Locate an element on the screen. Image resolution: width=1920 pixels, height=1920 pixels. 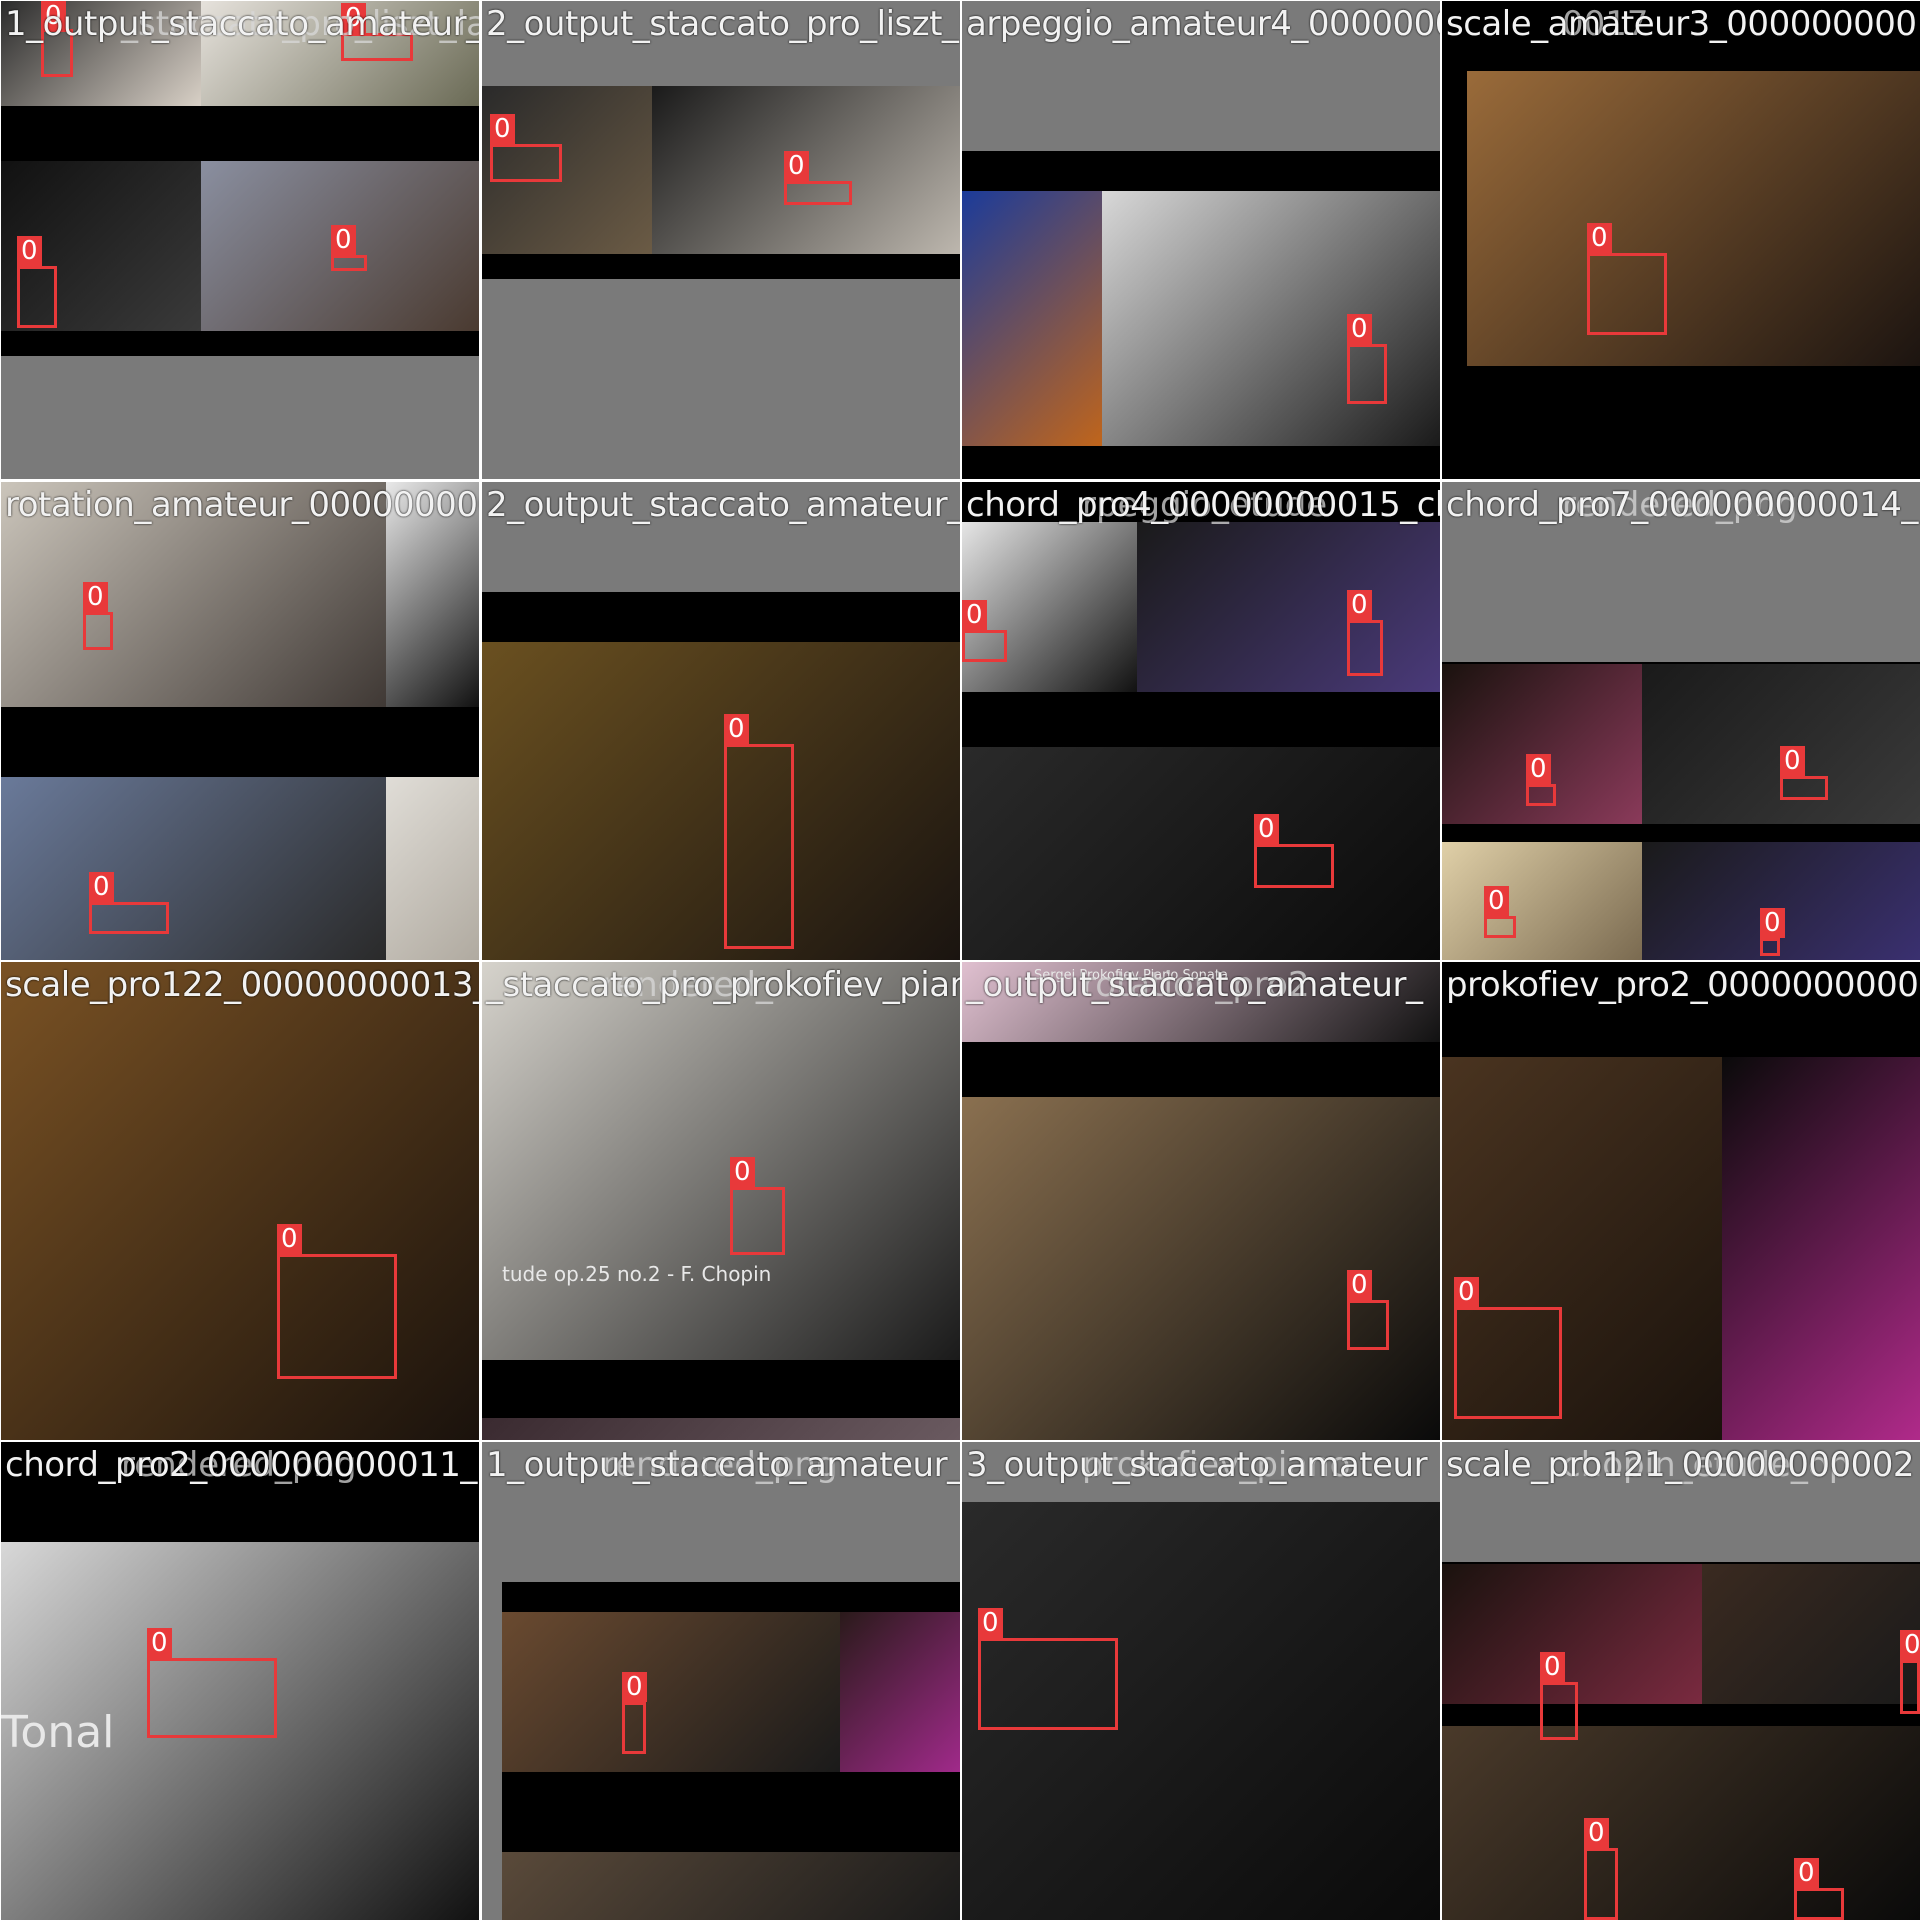
mosaic-tile: 0 0017 scale_amateur3_000000000 is located at coordinates (1681, 240).